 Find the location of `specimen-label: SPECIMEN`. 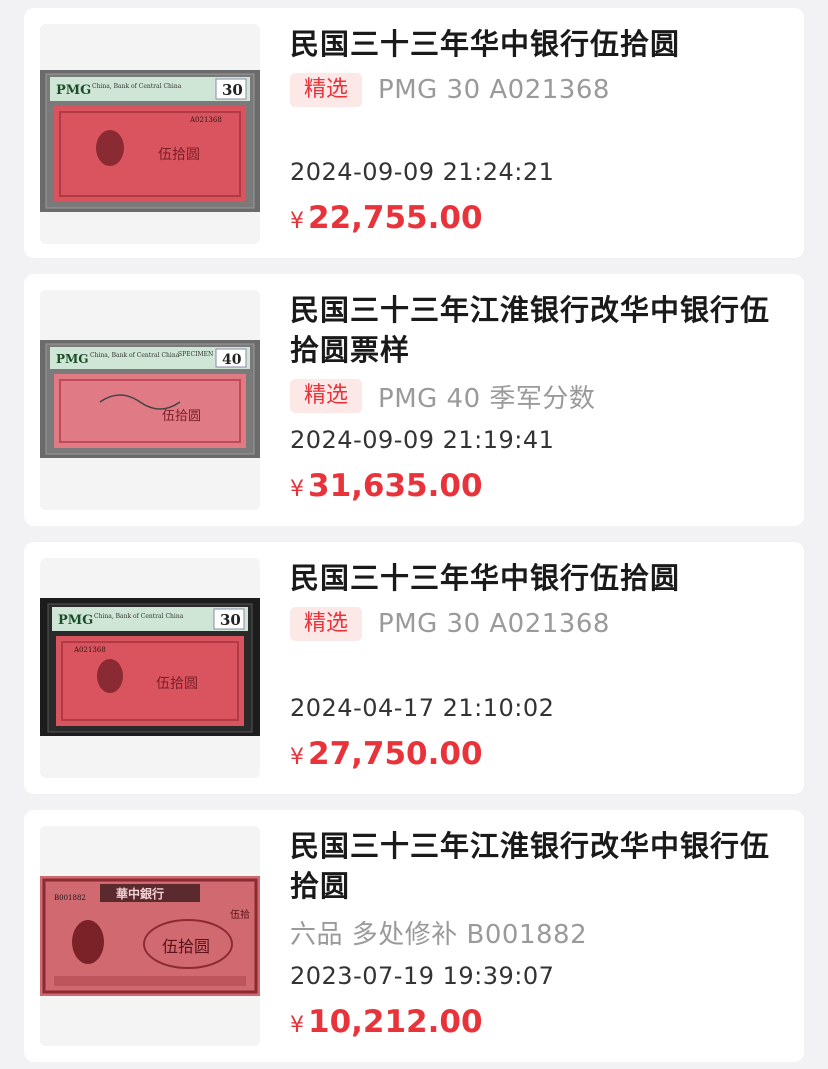

specimen-label: SPECIMEN is located at coordinates (195, 354).